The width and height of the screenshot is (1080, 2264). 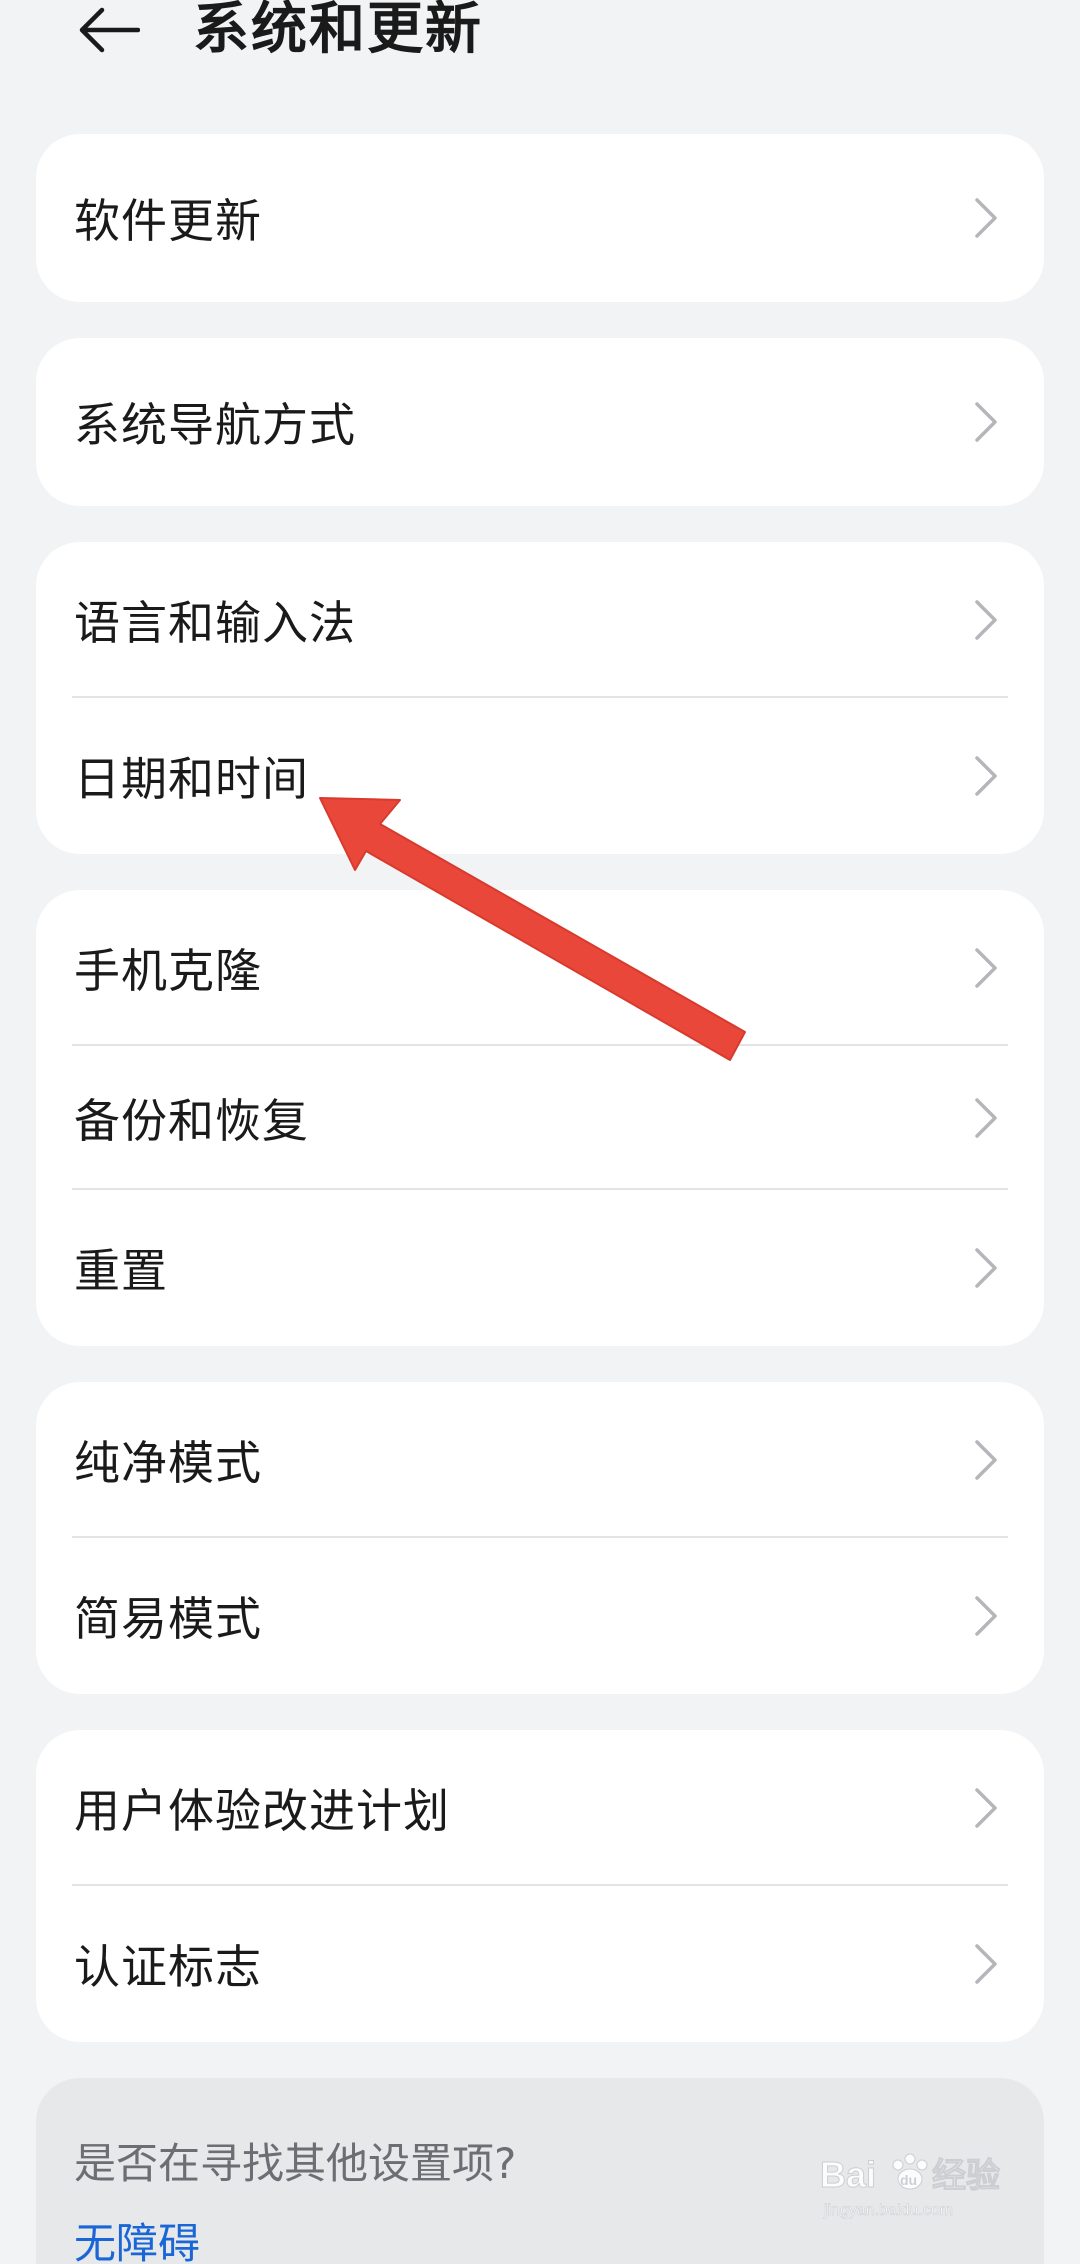 What do you see at coordinates (121, 1271) in the screenshot?
I see `row-label: 重置` at bounding box center [121, 1271].